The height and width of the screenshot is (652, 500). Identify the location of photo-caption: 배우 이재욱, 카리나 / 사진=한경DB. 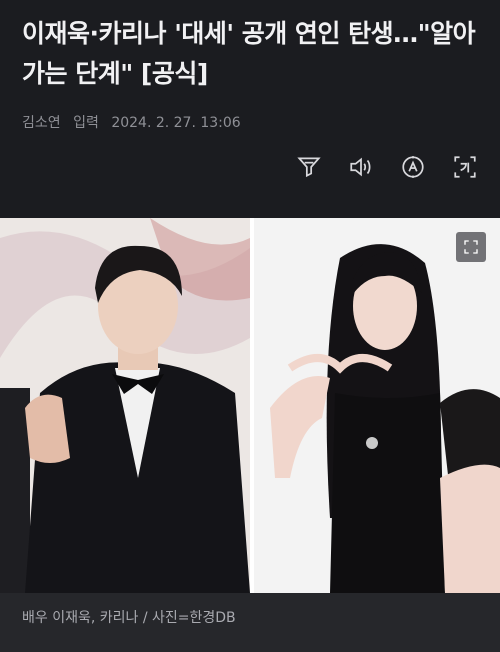
(250, 622).